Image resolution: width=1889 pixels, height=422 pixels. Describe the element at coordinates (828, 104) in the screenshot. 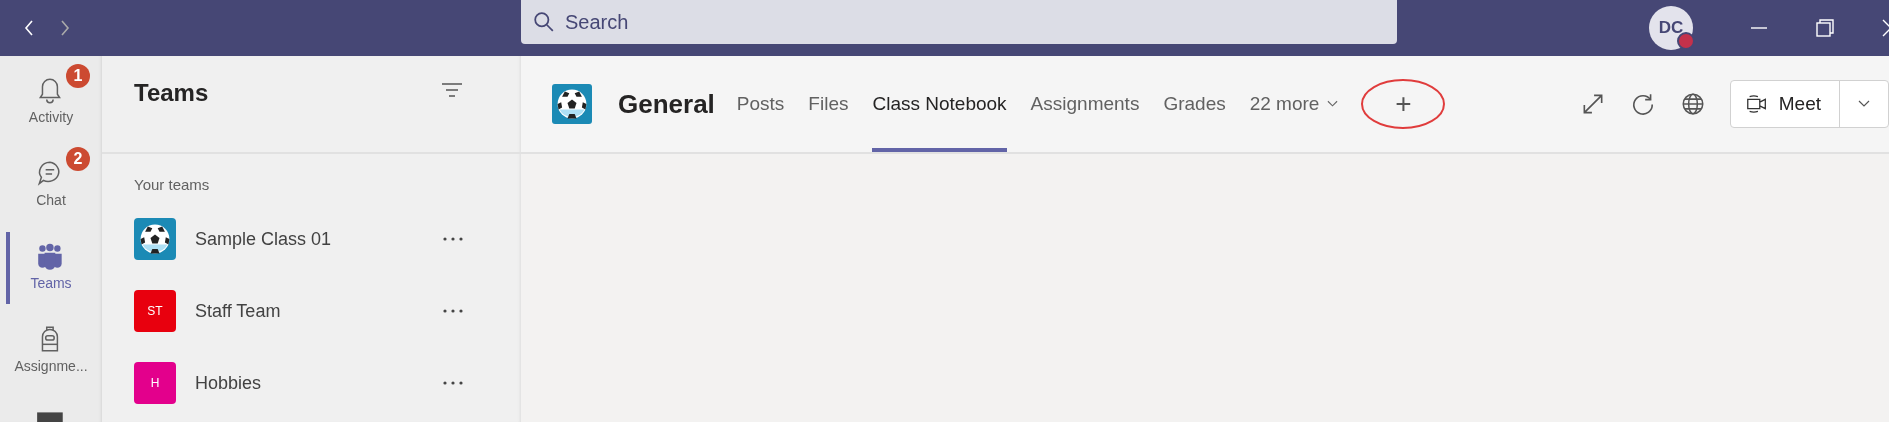

I see `tab: Files` at that location.